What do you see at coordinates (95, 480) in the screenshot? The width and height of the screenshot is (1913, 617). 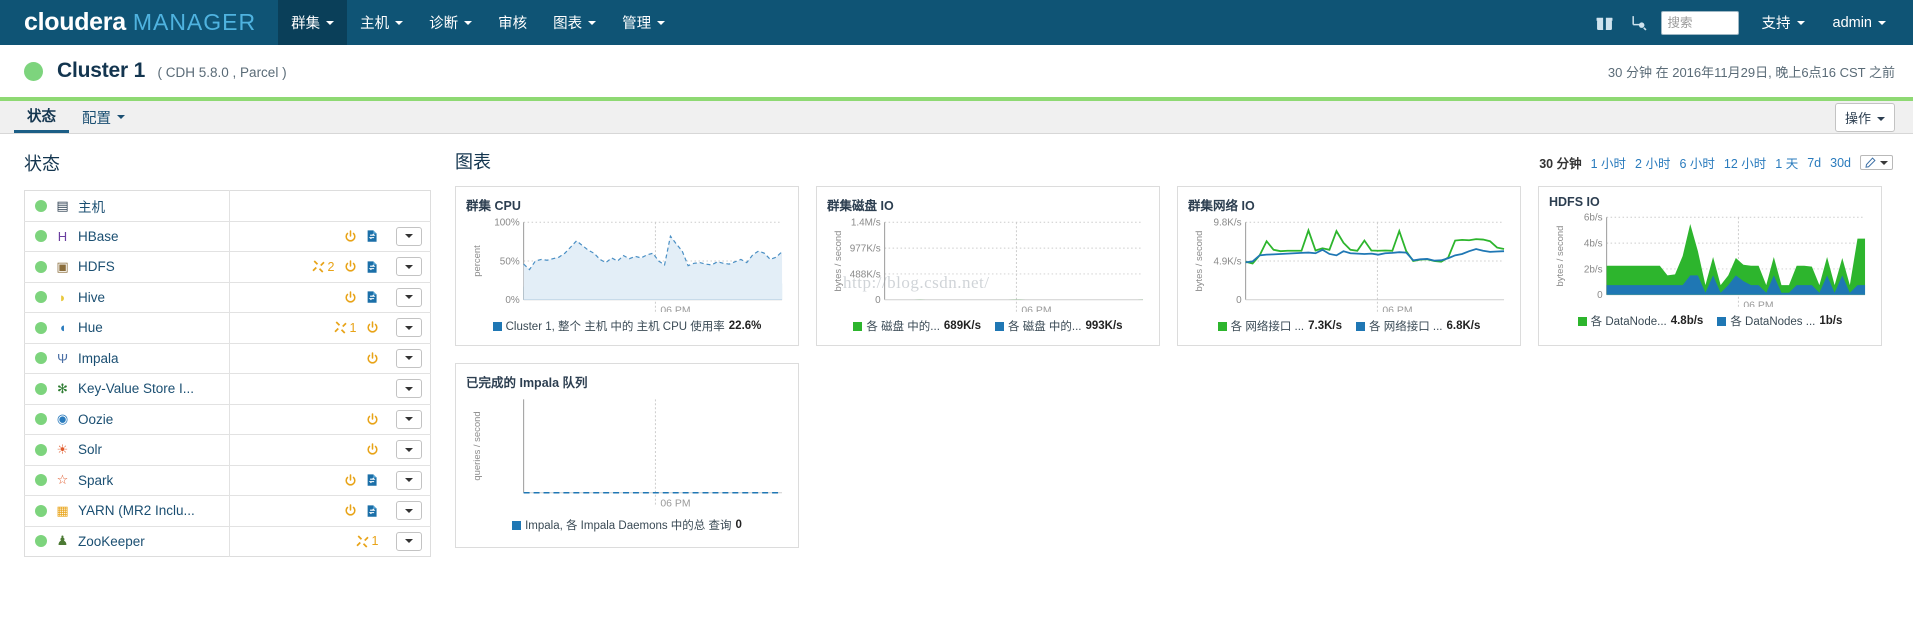 I see `service-name-link: Spark` at bounding box center [95, 480].